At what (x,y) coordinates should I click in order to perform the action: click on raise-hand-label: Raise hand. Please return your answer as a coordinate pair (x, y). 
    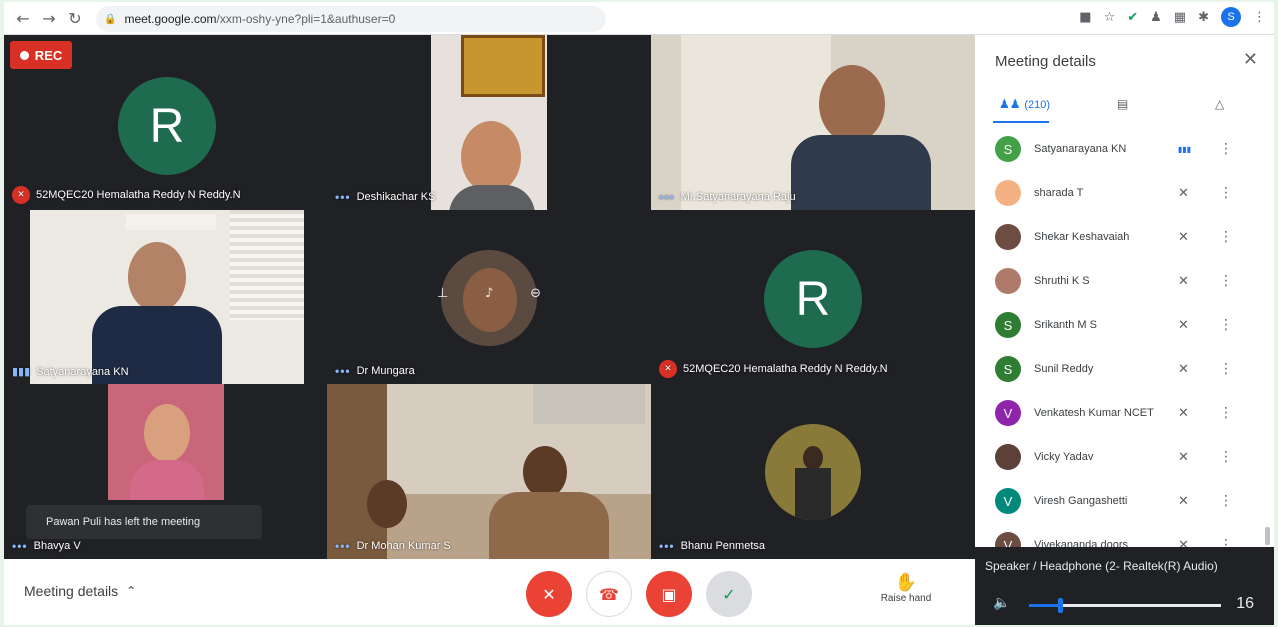
    Looking at the image, I should click on (906, 598).